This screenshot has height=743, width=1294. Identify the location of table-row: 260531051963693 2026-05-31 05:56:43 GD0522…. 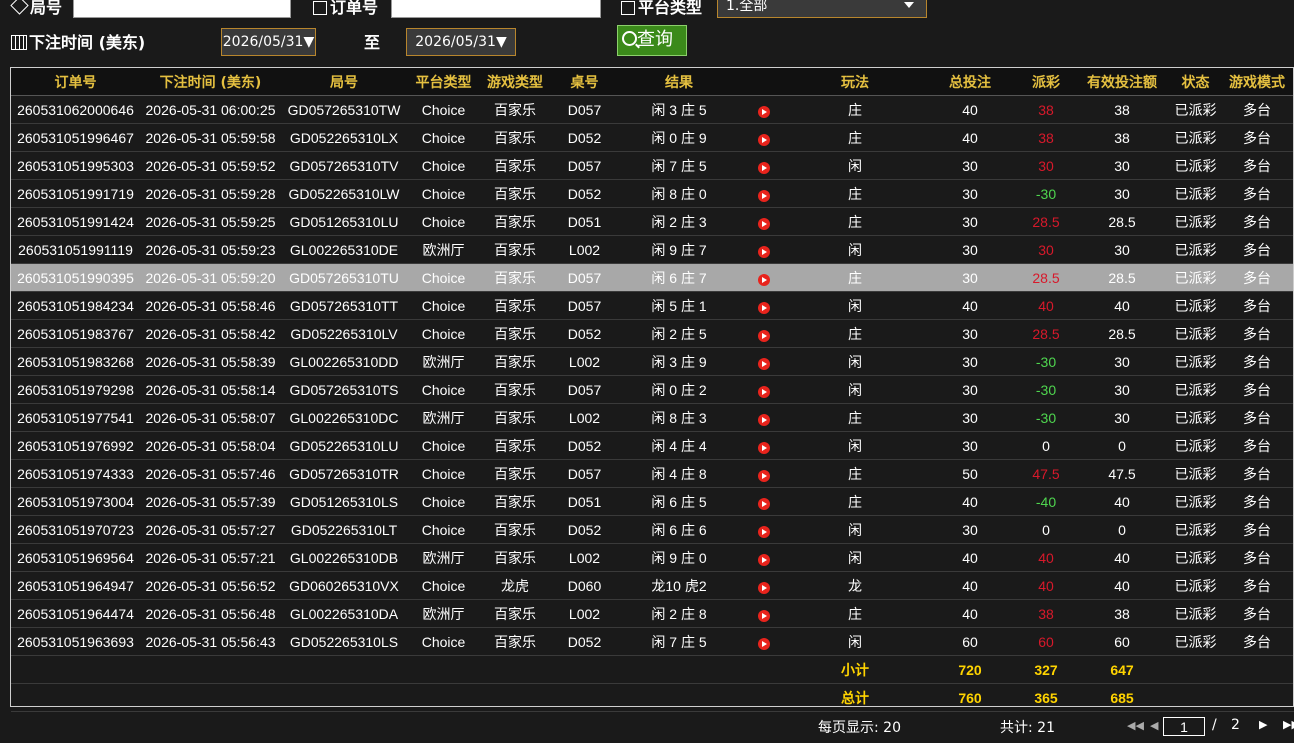
(652, 641).